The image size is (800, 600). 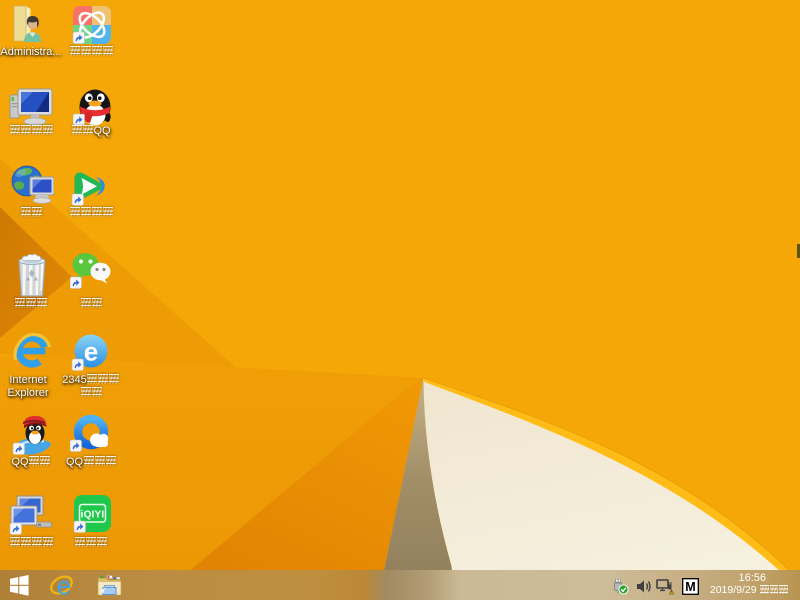 I want to click on svg-text: iQIYI, so click(x=93, y=515).